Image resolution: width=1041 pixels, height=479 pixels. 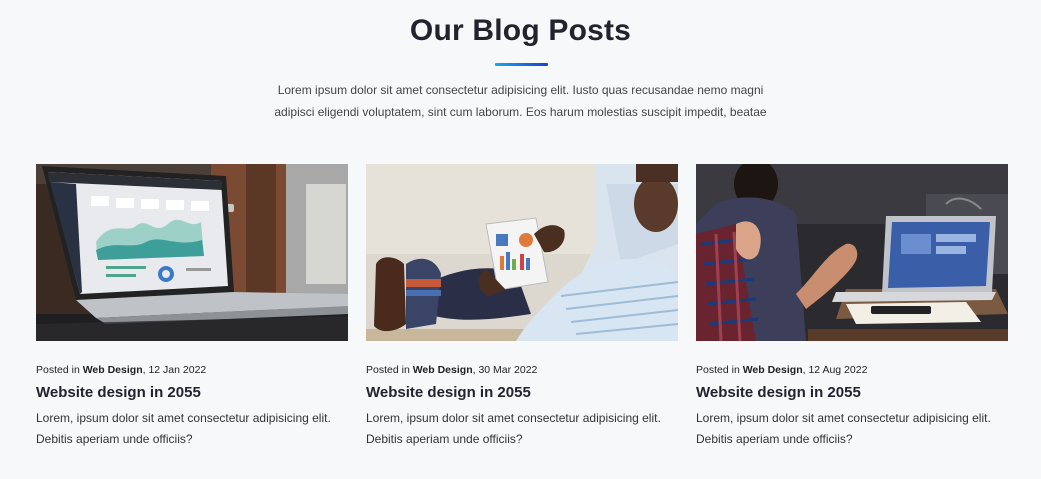 I want to click on blog-card-image-laptop-dashboard, so click(x=192, y=252).